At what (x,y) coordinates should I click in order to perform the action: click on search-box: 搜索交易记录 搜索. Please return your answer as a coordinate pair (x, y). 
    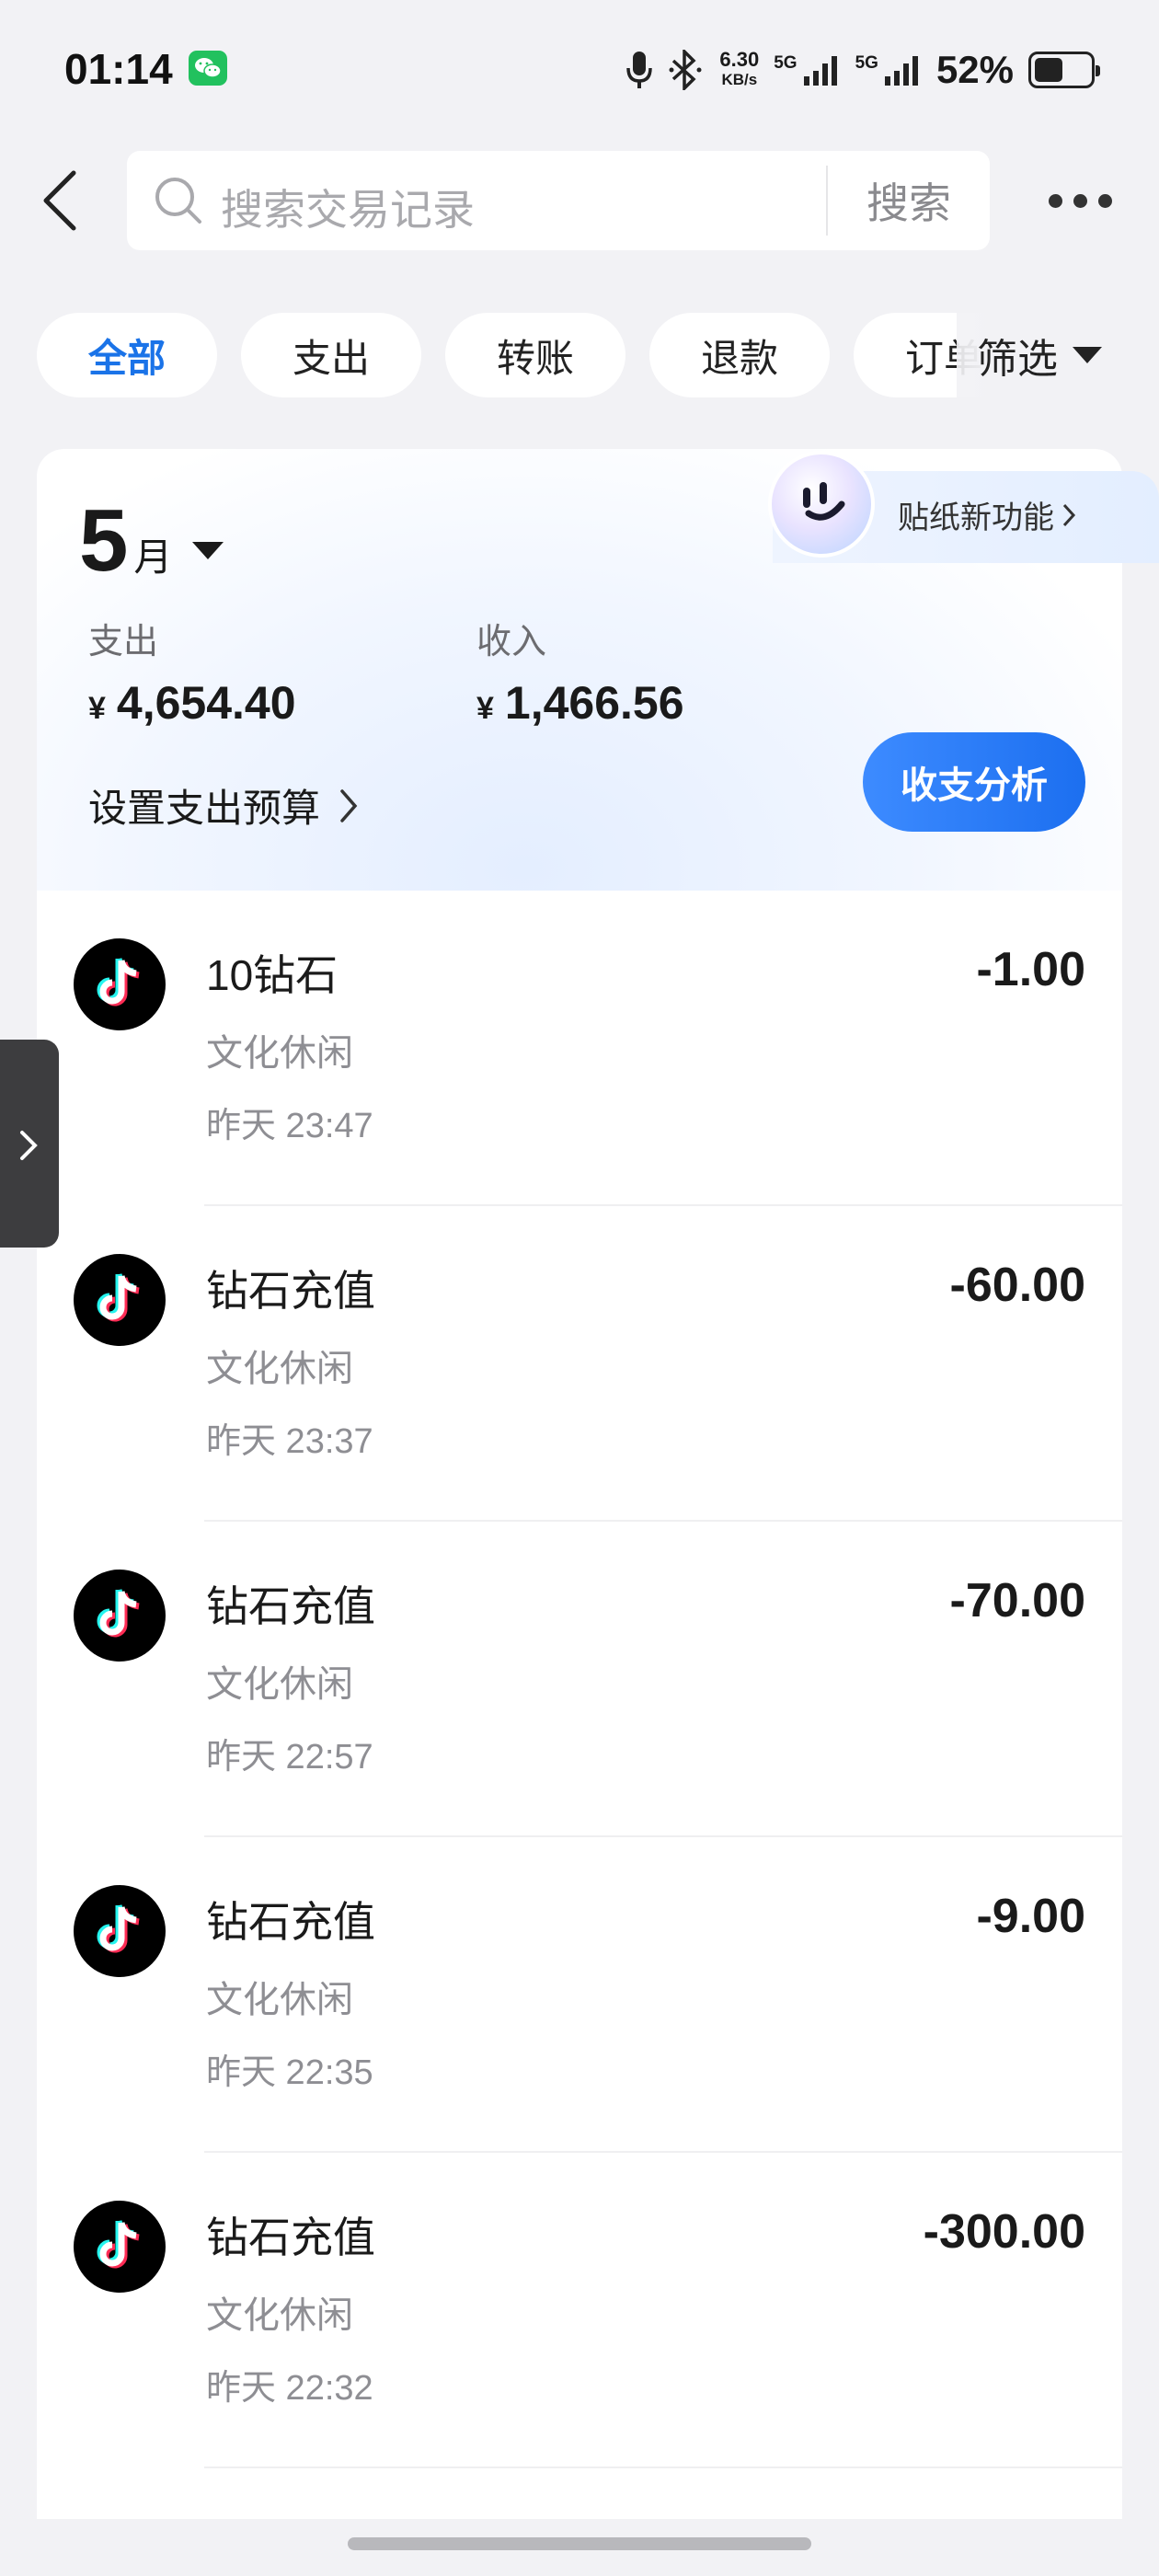
    Looking at the image, I should click on (558, 200).